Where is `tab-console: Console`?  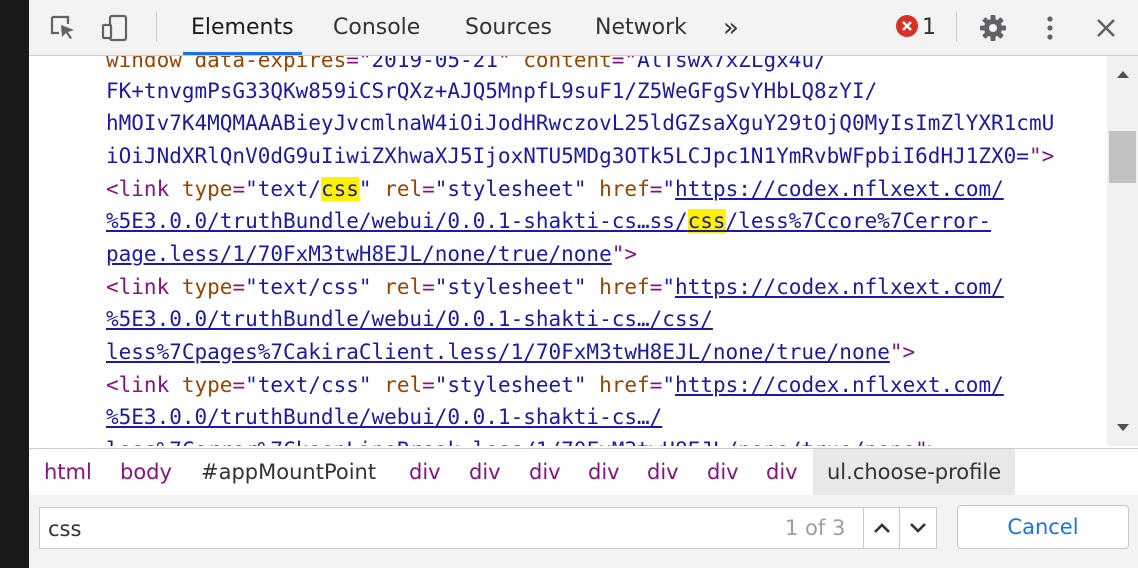
tab-console: Console is located at coordinates (376, 27).